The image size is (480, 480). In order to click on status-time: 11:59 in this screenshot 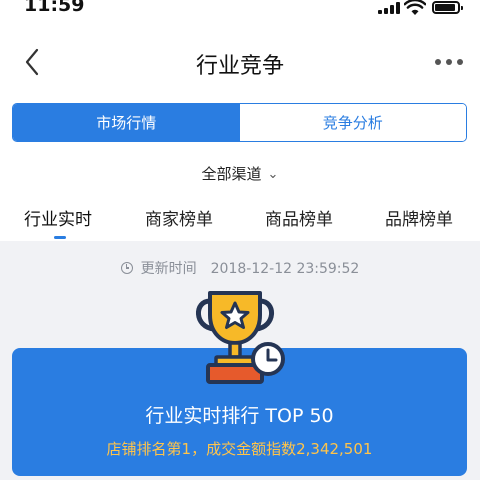, I will do `click(54, 8)`.